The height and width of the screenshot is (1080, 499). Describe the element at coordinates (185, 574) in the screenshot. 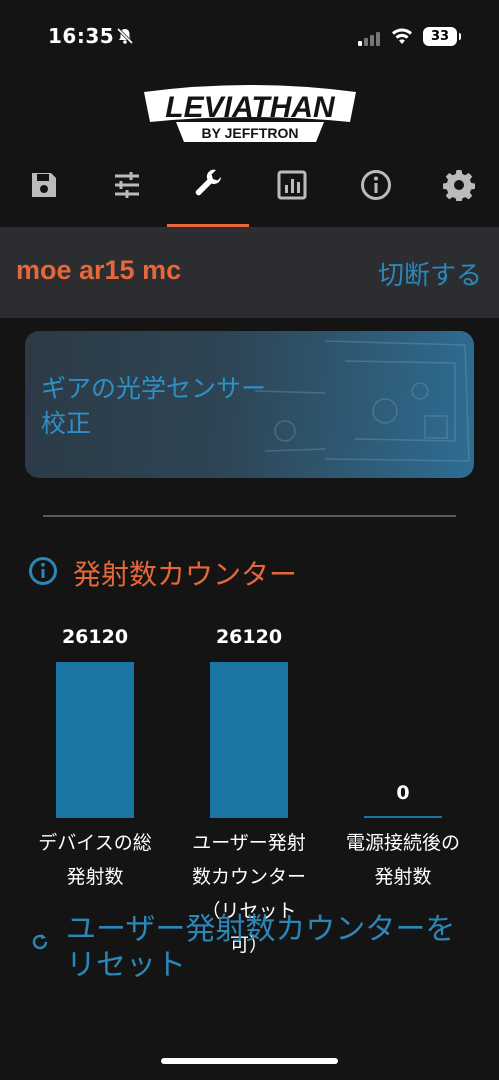

I see `shot-counter-title: 発射数カウンター` at that location.